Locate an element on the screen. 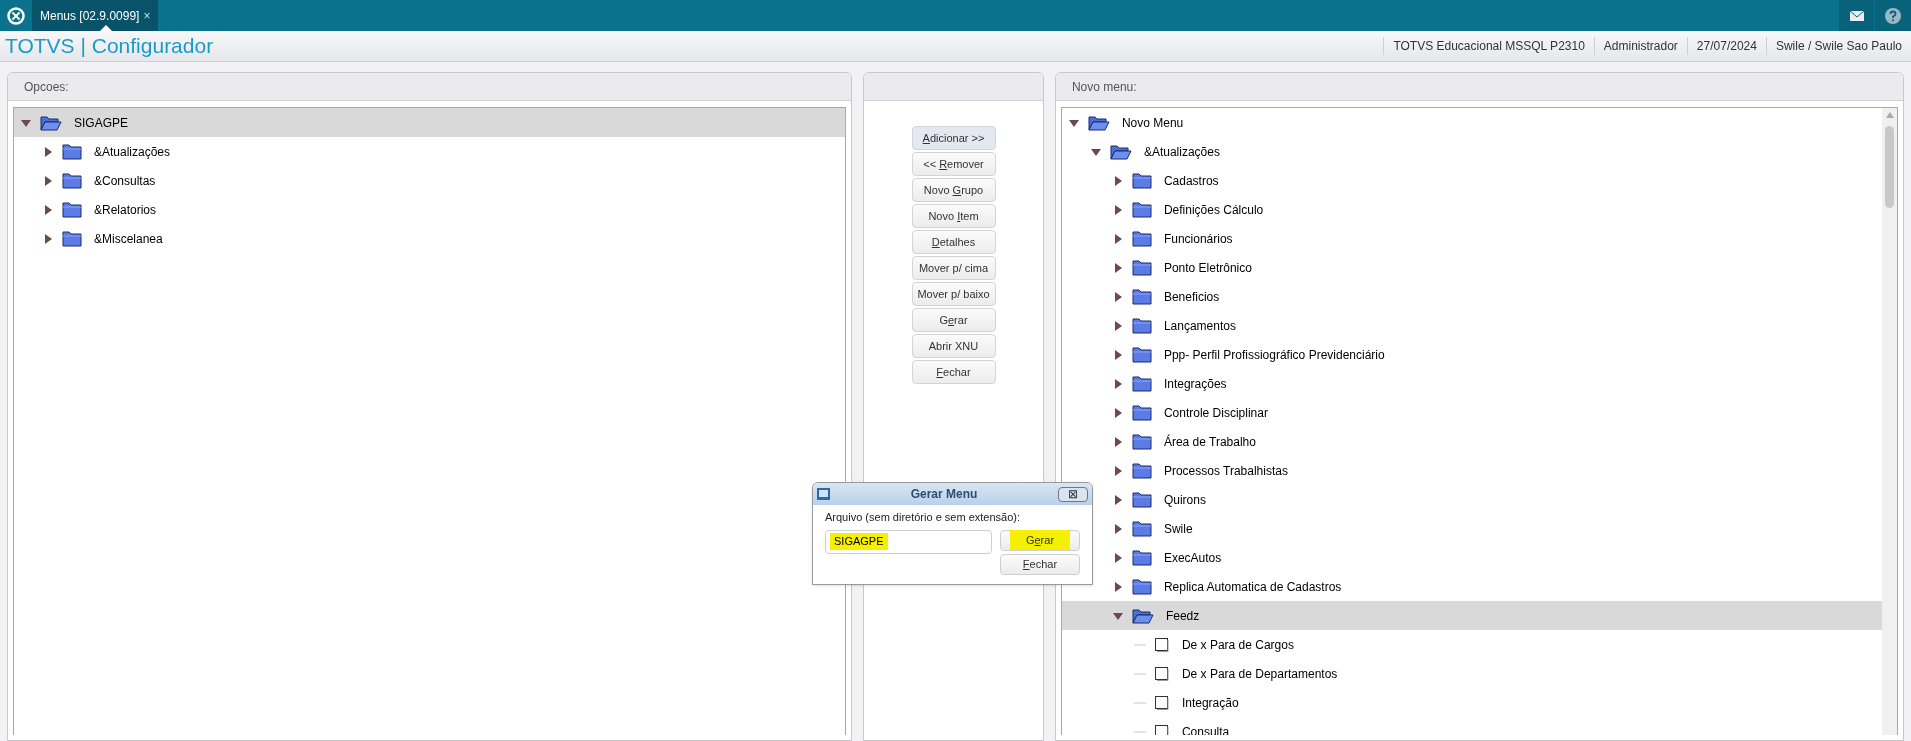 This screenshot has width=1911, height=741. tree-label: Novo Menu is located at coordinates (1152, 123).